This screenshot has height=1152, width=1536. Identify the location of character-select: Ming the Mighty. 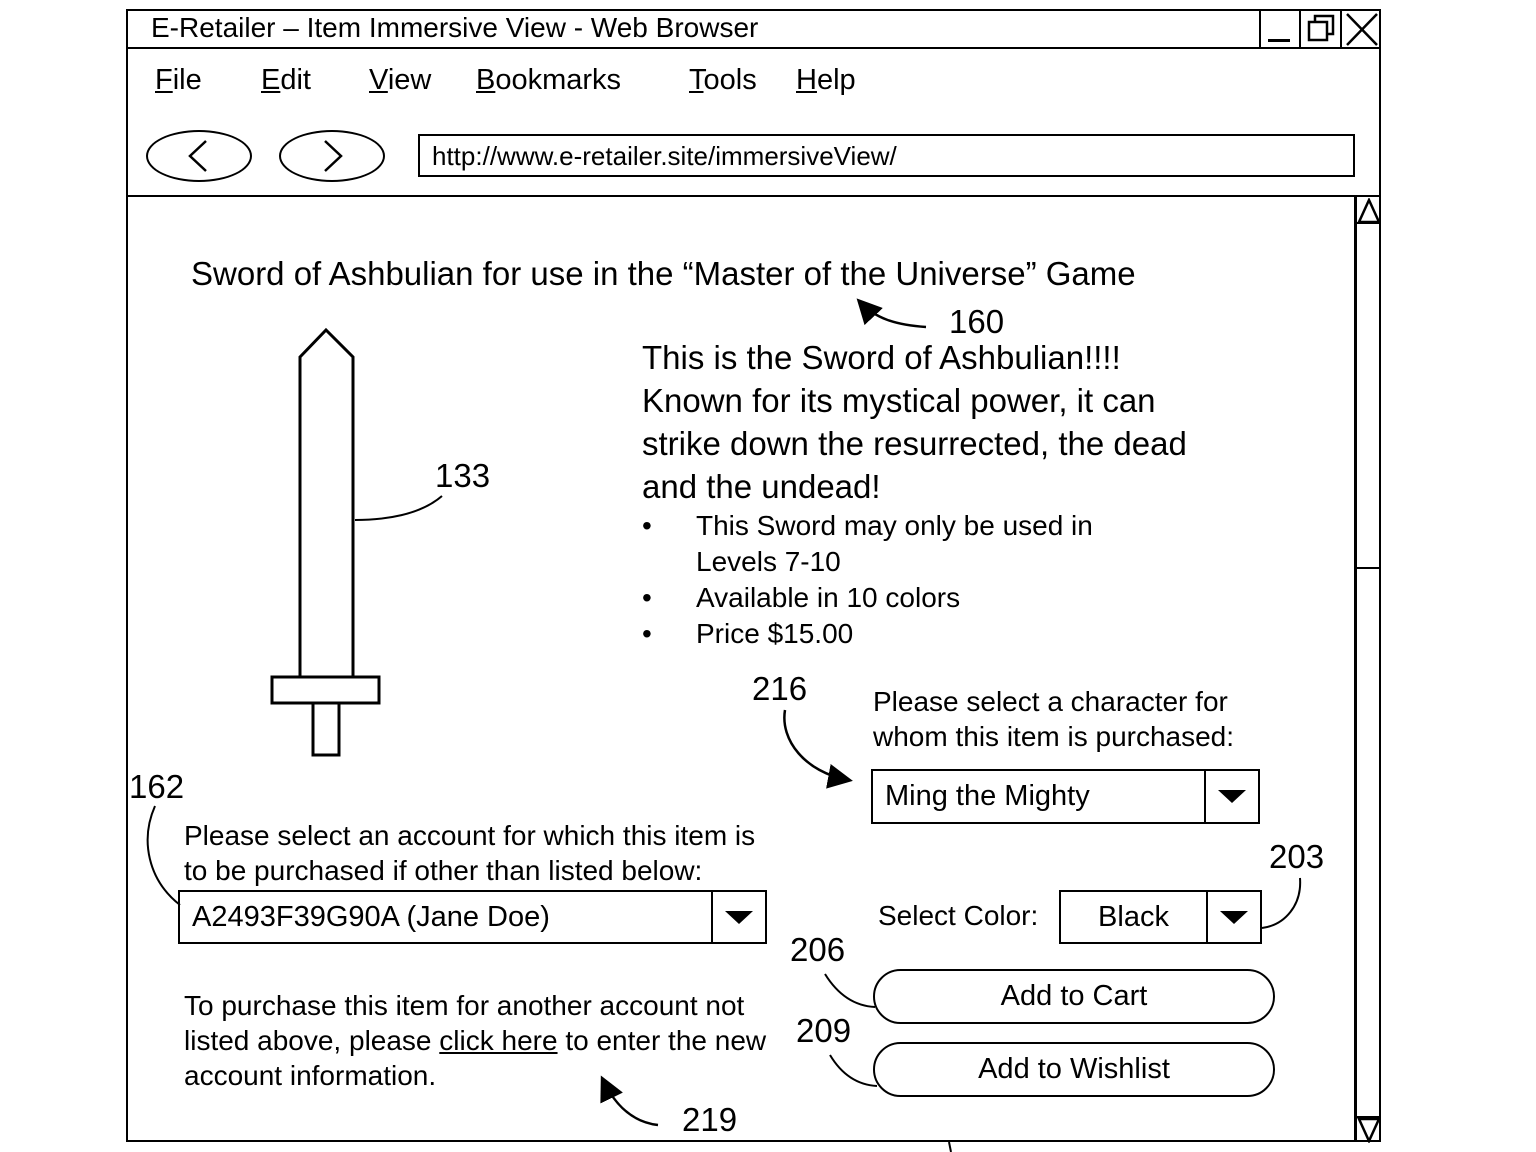
(1065, 796).